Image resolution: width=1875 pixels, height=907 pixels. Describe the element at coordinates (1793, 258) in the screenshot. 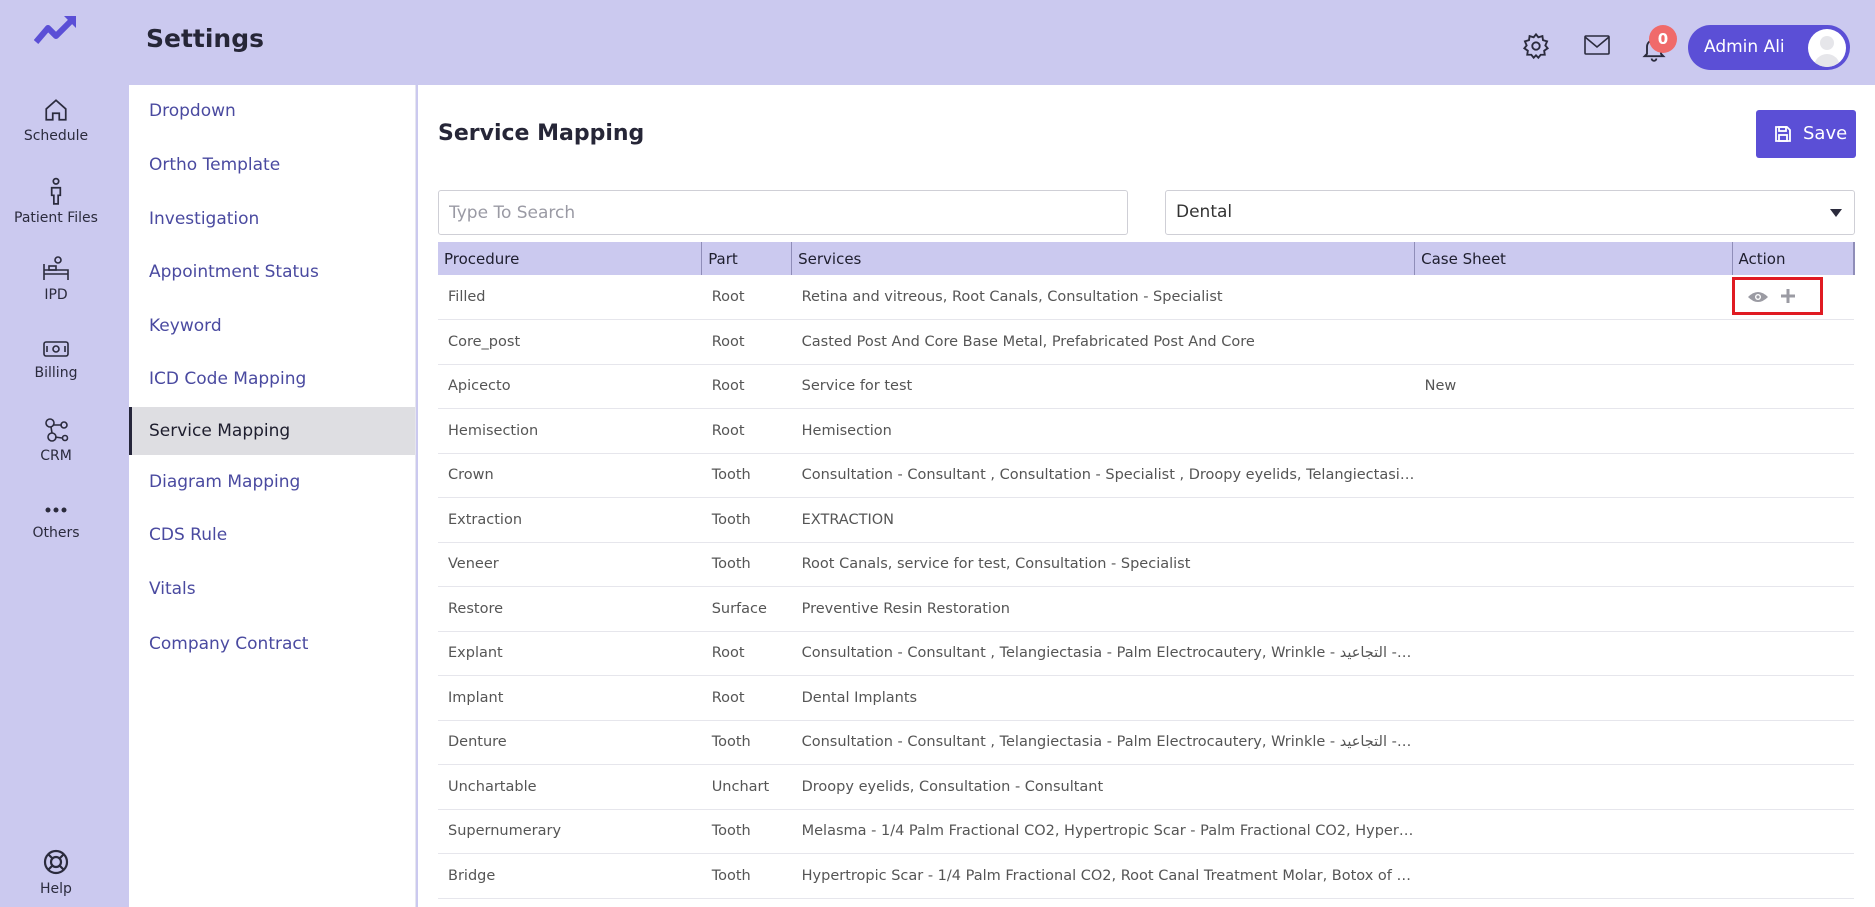

I see `column-header-action: Action` at that location.